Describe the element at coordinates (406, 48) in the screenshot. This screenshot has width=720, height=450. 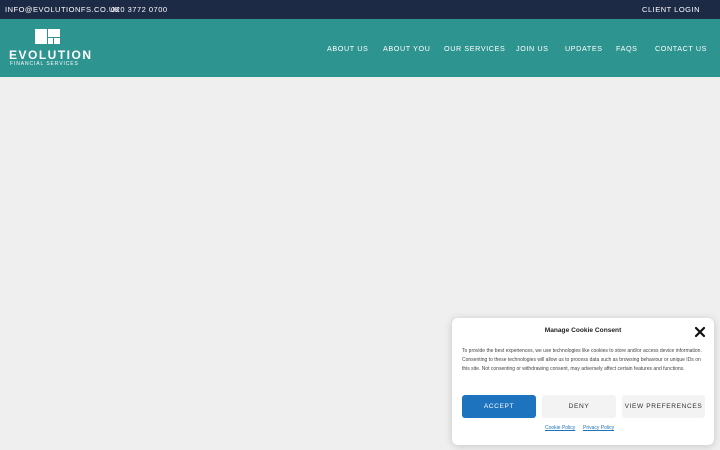
I see `nav-item-about-you: ABOUT YOU` at that location.